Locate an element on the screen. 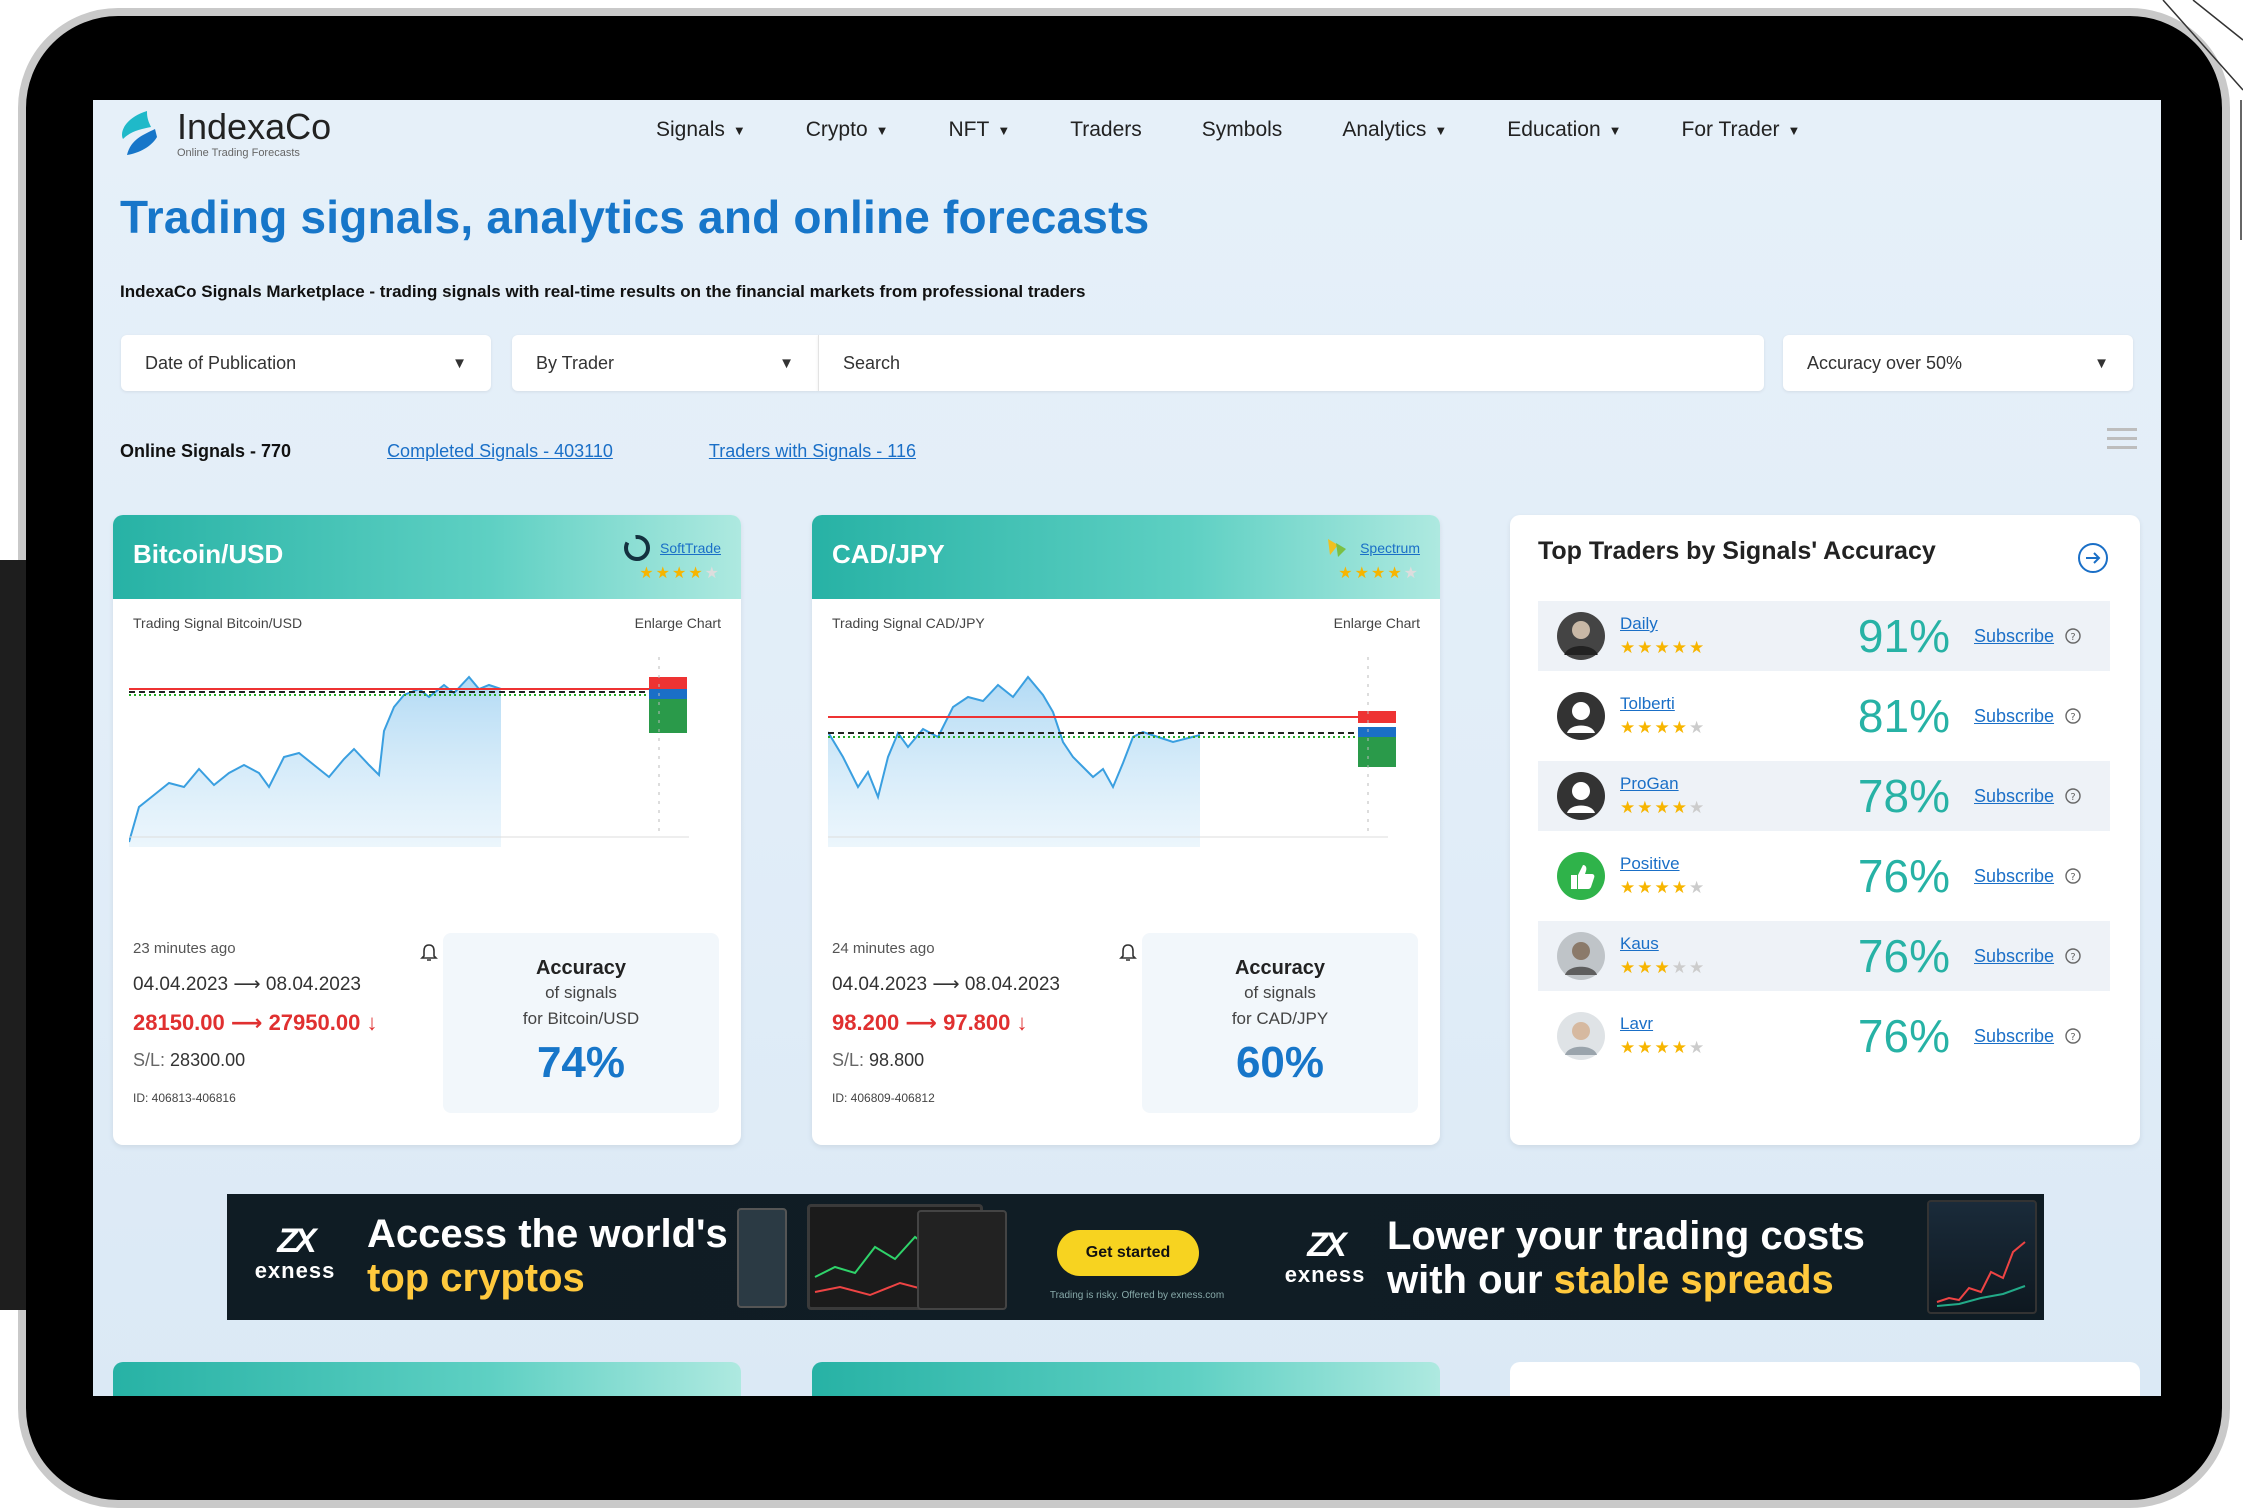  accuracy-box: Accuracy of signals for CAD/JPY 60% is located at coordinates (1280, 1023).